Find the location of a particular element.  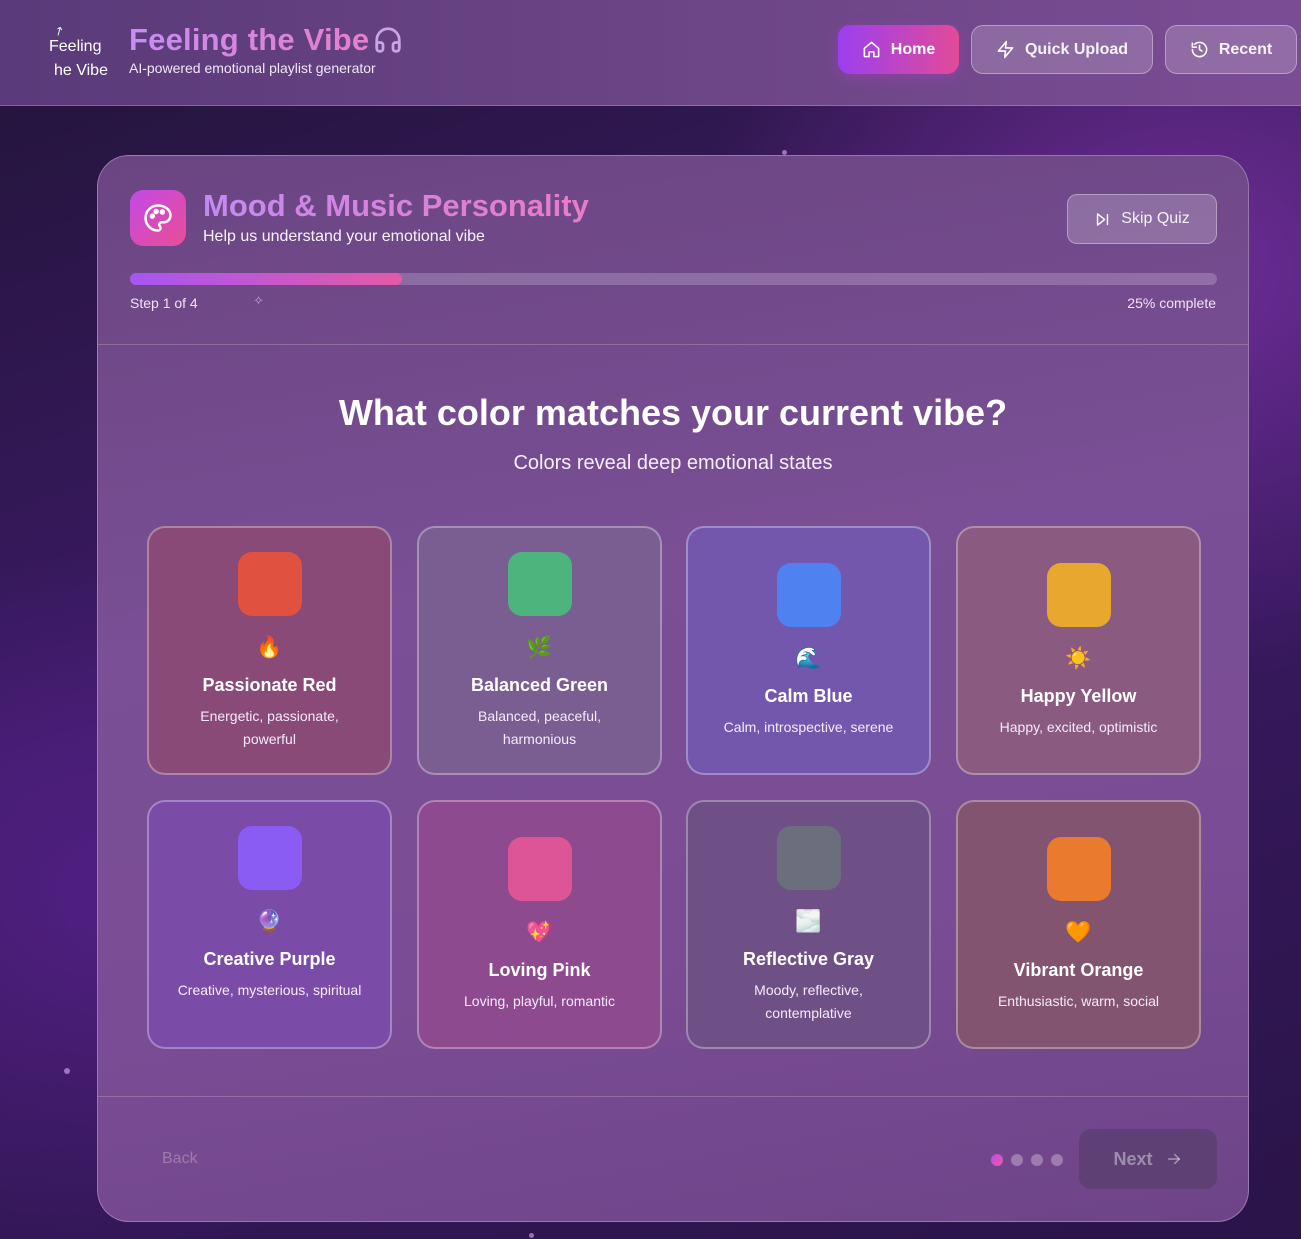

option-emoji-icon: 🔥 is located at coordinates (269, 647).